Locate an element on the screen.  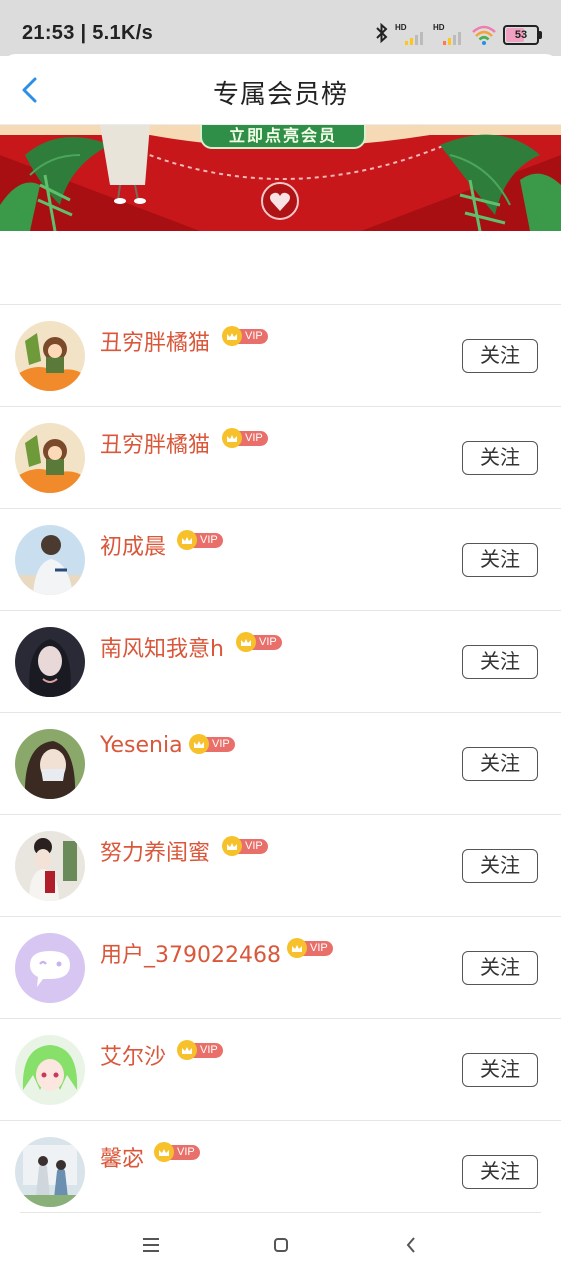
wifi-icon is located at coordinates (484, 35).